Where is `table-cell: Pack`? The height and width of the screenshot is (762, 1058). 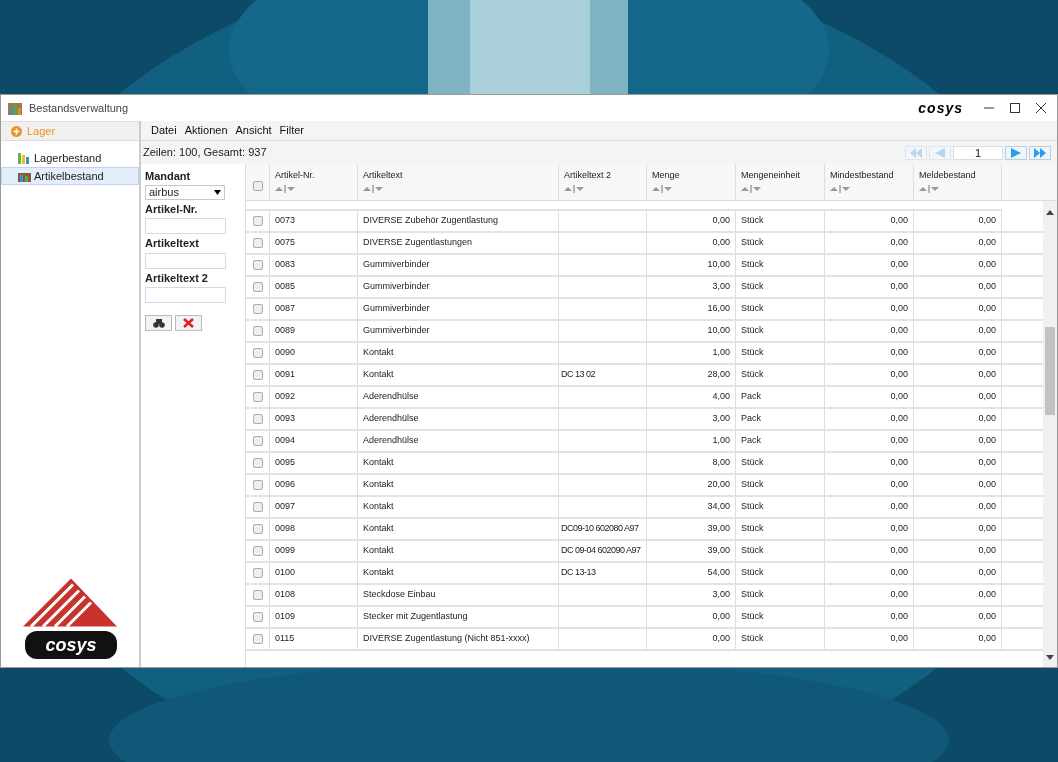
table-cell: Pack is located at coordinates (751, 441).